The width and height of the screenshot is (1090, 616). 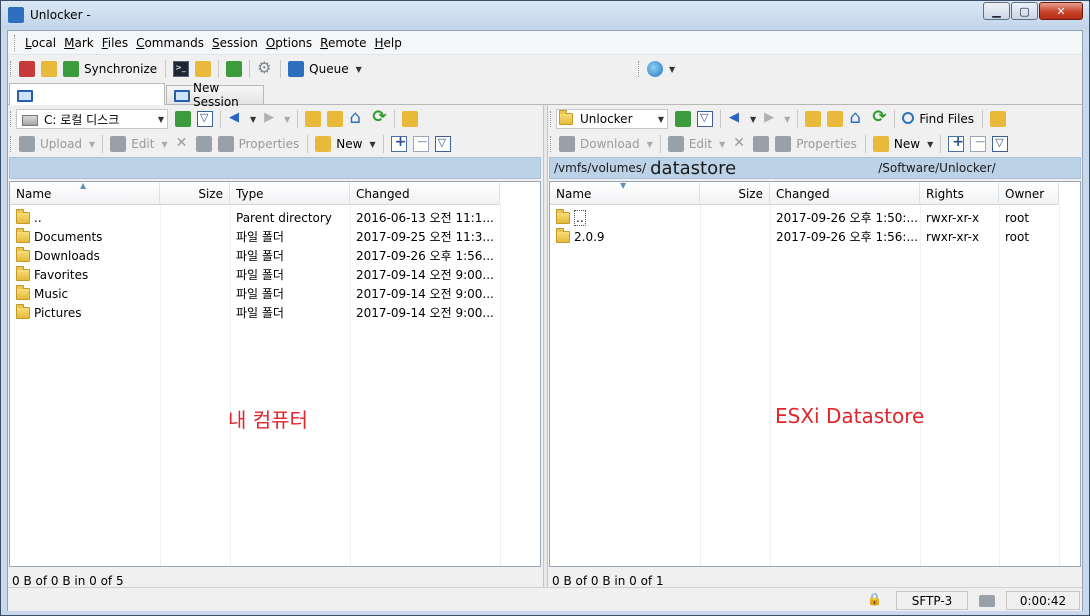 What do you see at coordinates (234, 69) in the screenshot?
I see `transfer-settings-icon` at bounding box center [234, 69].